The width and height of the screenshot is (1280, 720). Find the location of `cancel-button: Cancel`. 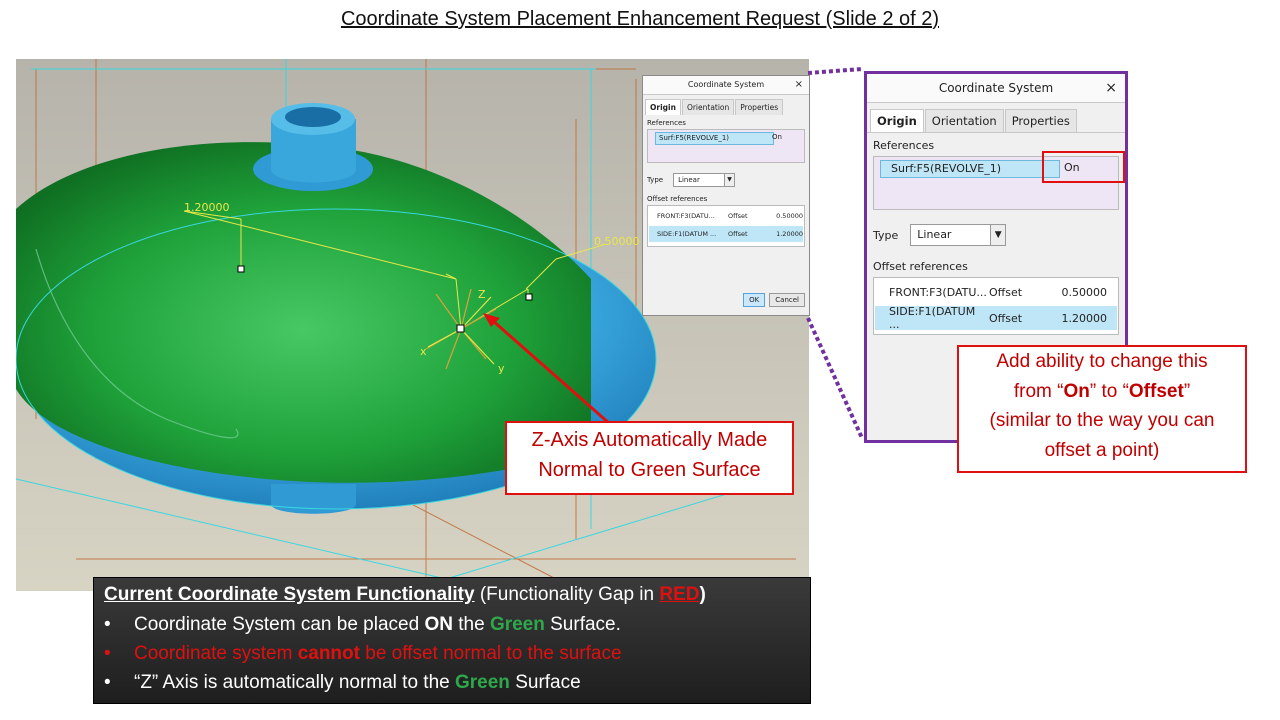

cancel-button: Cancel is located at coordinates (787, 300).